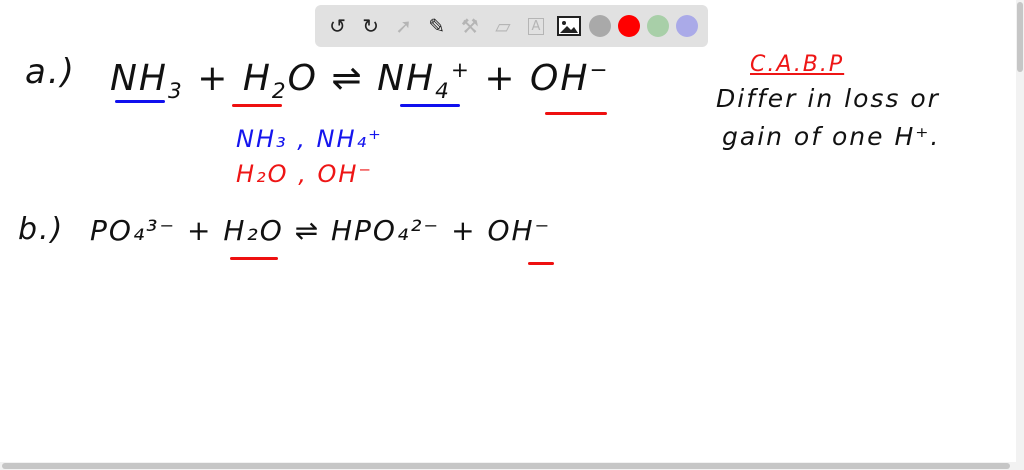 This screenshot has width=1024, height=470. Describe the element at coordinates (309, 139) in the screenshot. I see `conjugate-pair-blue: NH₃ , NH₄⁺` at that location.